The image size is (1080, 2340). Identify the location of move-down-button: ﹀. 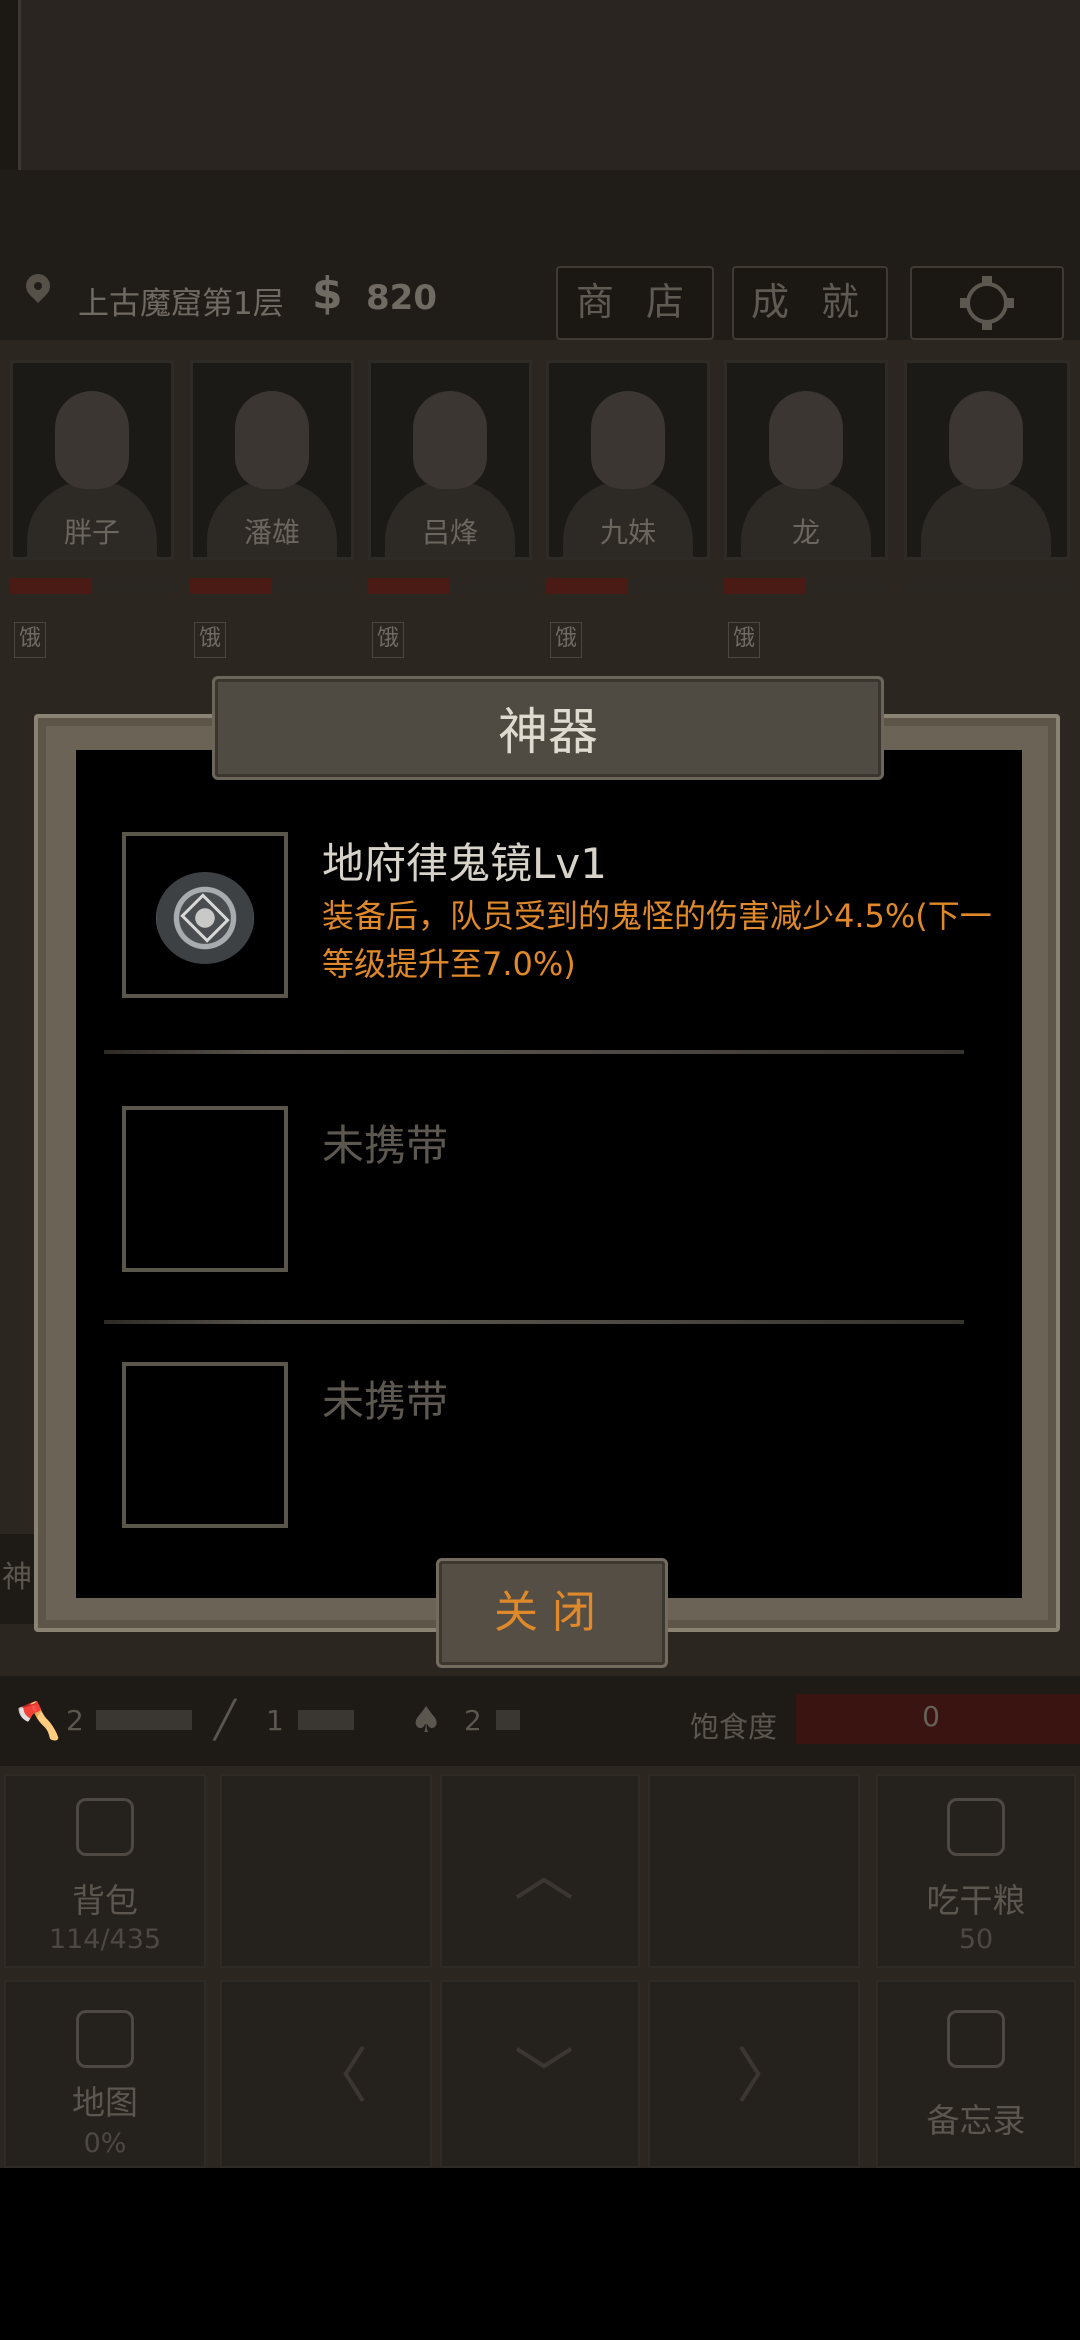
(540, 2074).